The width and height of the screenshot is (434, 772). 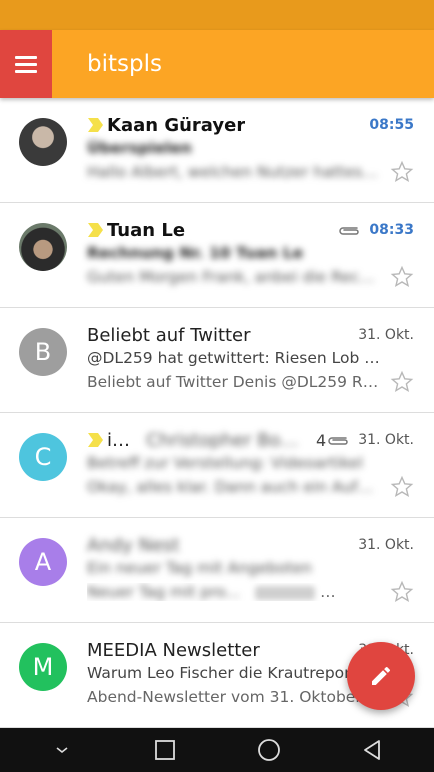 I want to click on email-date: 08:33, so click(x=391, y=230).